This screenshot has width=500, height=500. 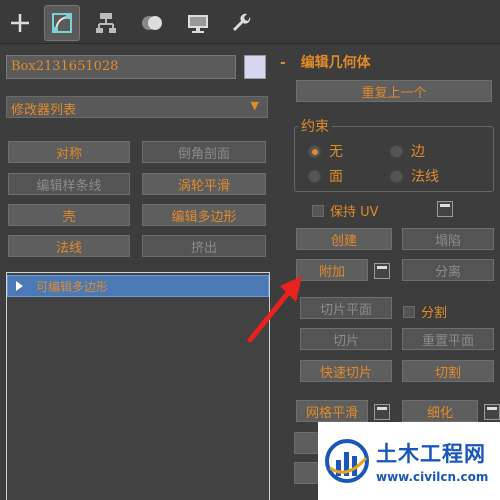 What do you see at coordinates (336, 152) in the screenshot?
I see `radio-label: 无` at bounding box center [336, 152].